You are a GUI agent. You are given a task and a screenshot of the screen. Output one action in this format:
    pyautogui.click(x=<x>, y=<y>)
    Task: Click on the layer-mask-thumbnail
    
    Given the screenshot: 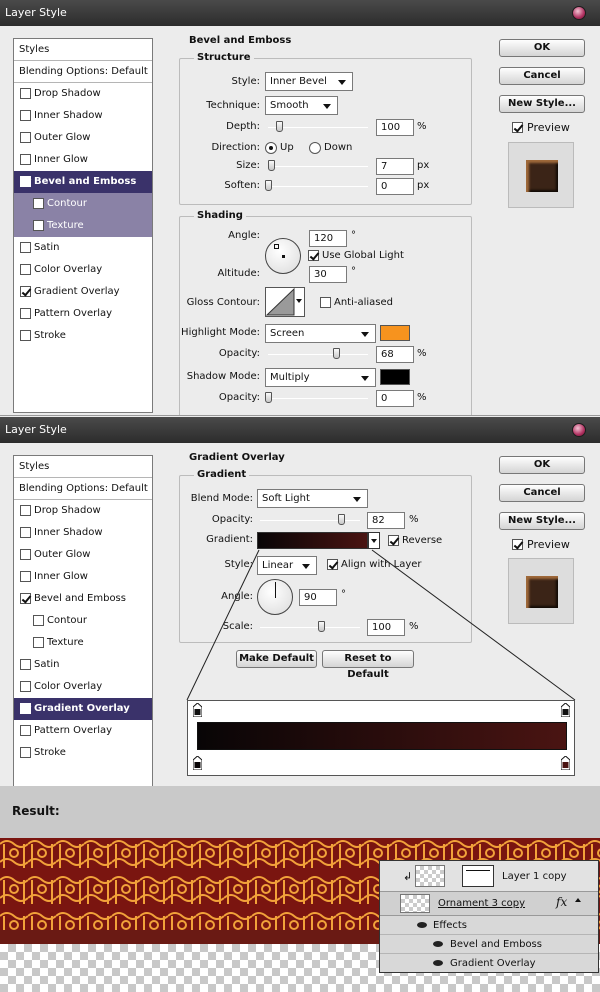 What is the action you would take?
    pyautogui.click(x=478, y=876)
    